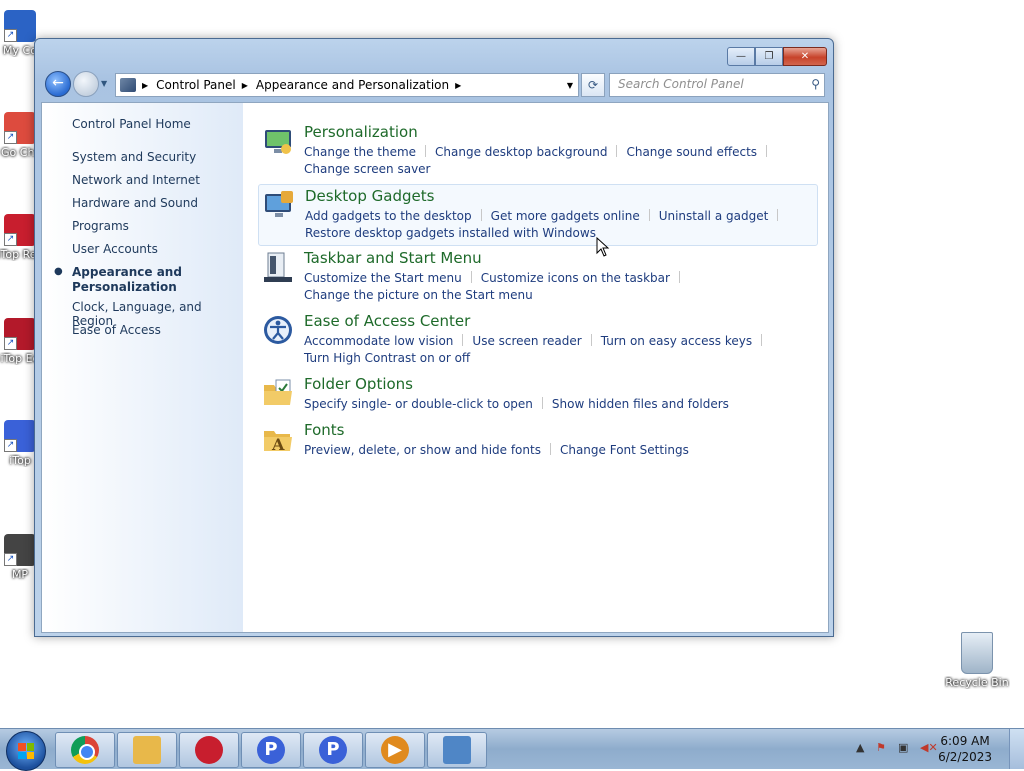 The height and width of the screenshot is (771, 1024). I want to click on breadcrumb-control-panel: Control Panel, so click(196, 85).